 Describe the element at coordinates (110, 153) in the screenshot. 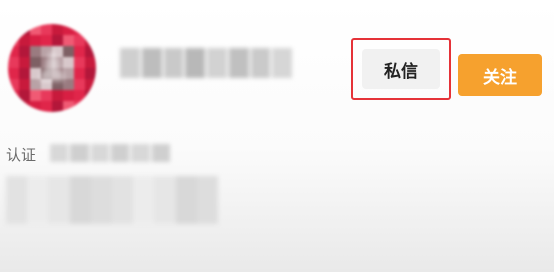

I see `certification-text-redacted` at that location.